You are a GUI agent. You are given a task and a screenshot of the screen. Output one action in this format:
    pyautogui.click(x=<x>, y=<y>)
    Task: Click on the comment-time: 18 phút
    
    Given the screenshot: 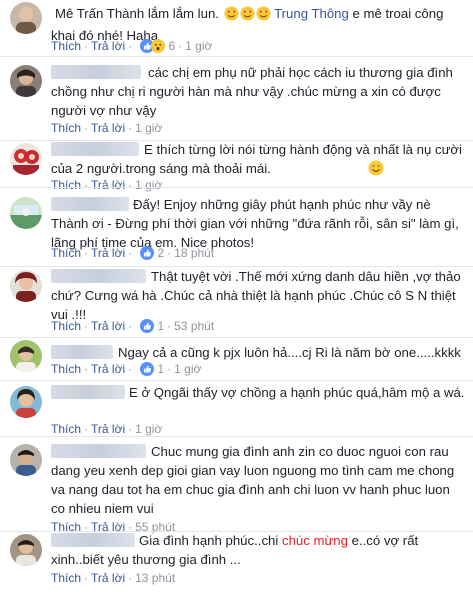 What is the action you would take?
    pyautogui.click(x=194, y=253)
    